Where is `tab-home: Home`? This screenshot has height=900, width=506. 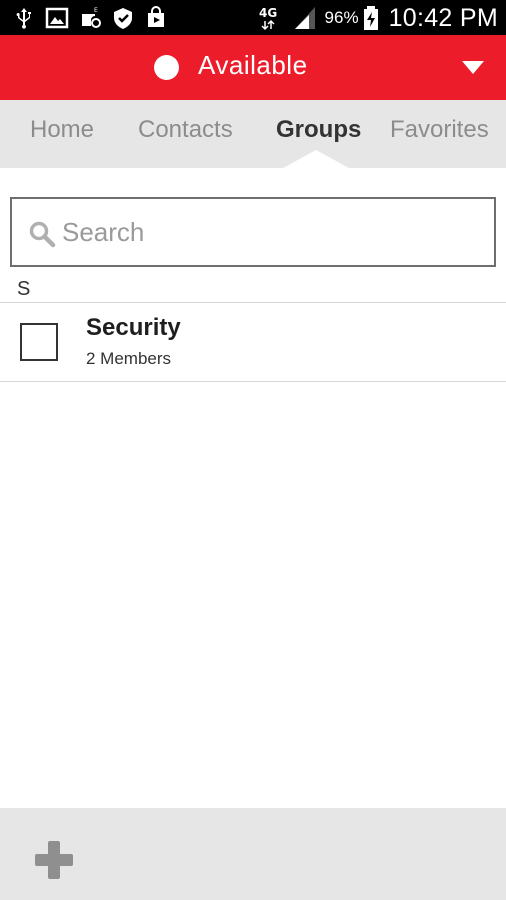 tab-home: Home is located at coordinates (62, 130).